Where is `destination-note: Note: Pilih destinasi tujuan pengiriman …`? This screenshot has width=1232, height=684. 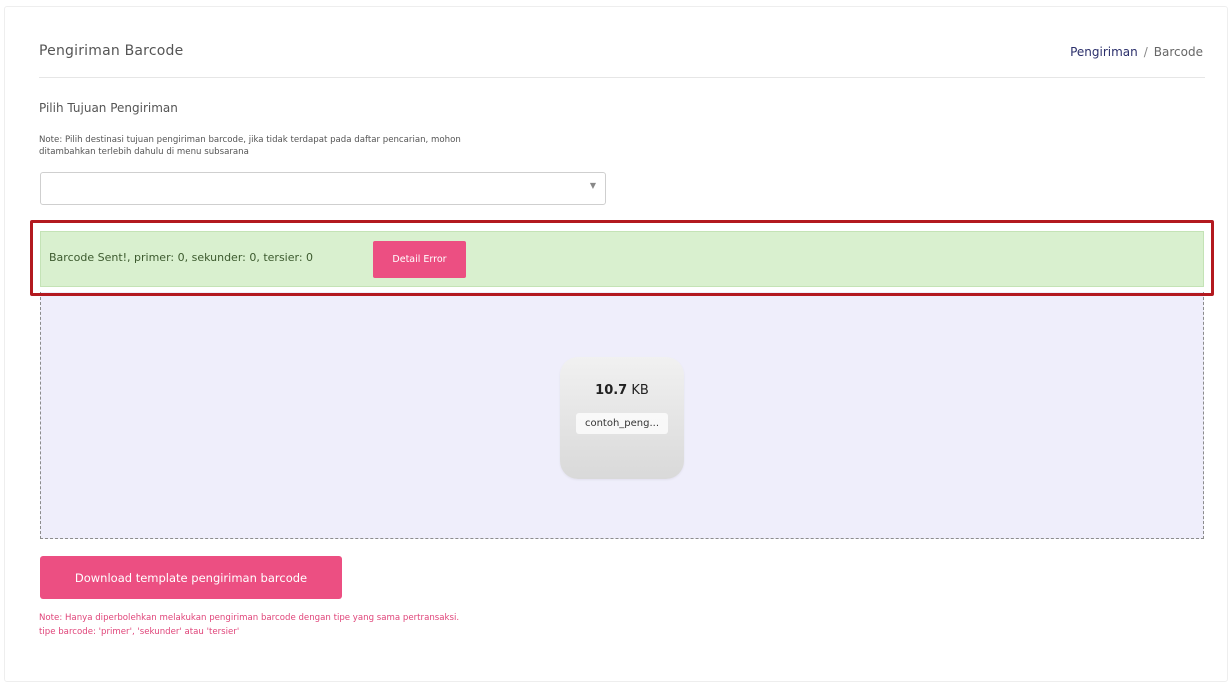 destination-note: Note: Pilih destinasi tujuan pengiriman … is located at coordinates (319, 146).